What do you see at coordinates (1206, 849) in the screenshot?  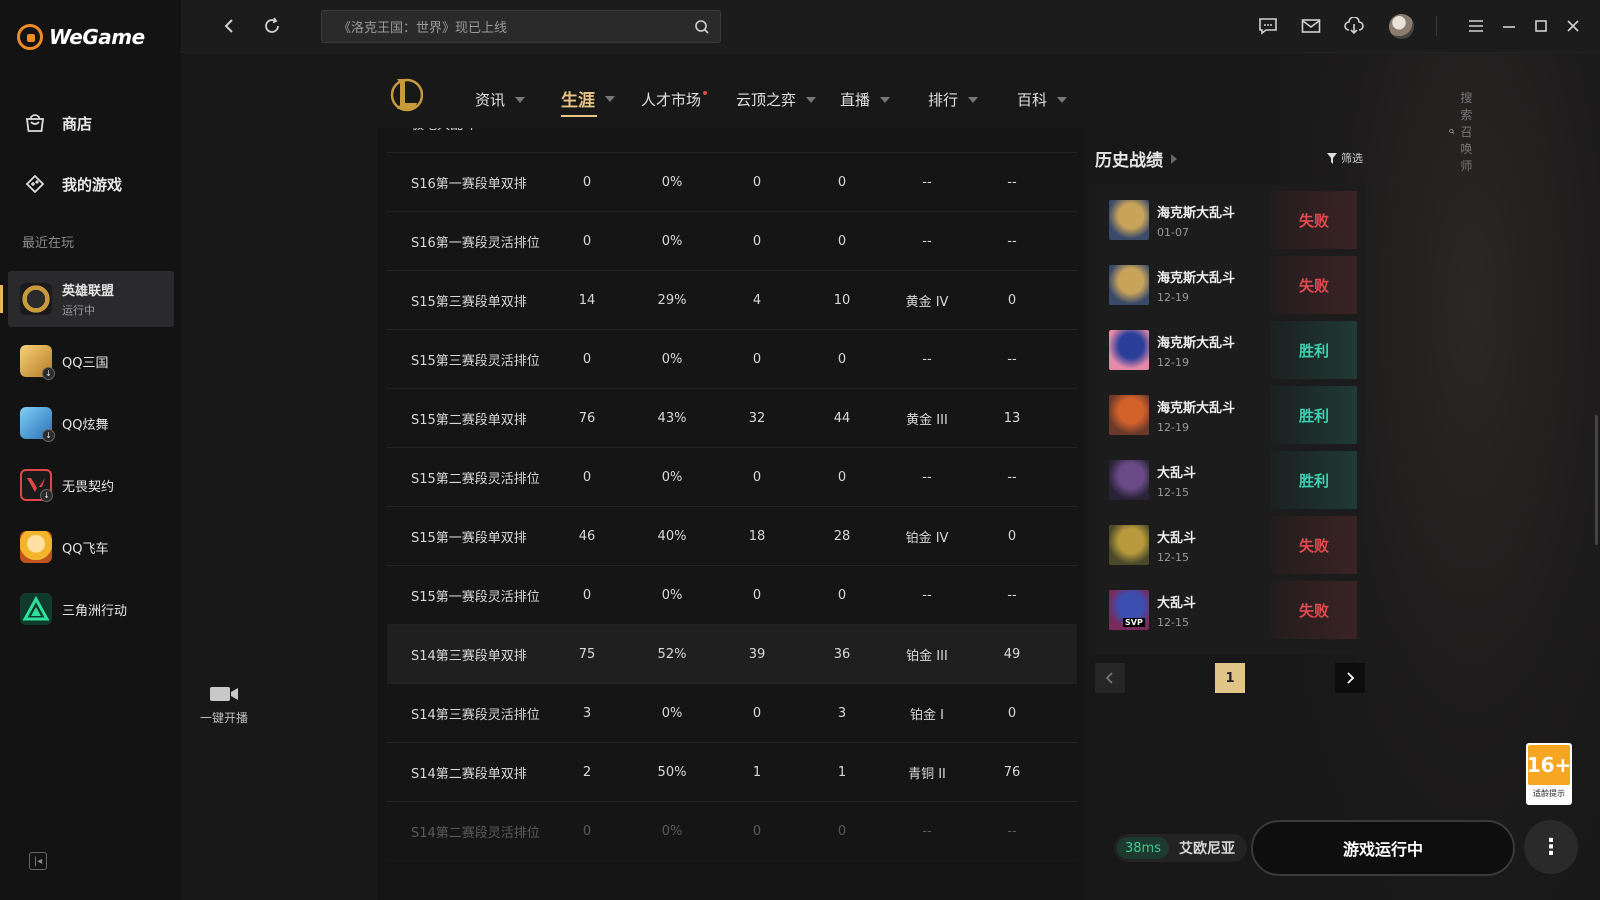 I see `server-name: 艾欧尼亚` at bounding box center [1206, 849].